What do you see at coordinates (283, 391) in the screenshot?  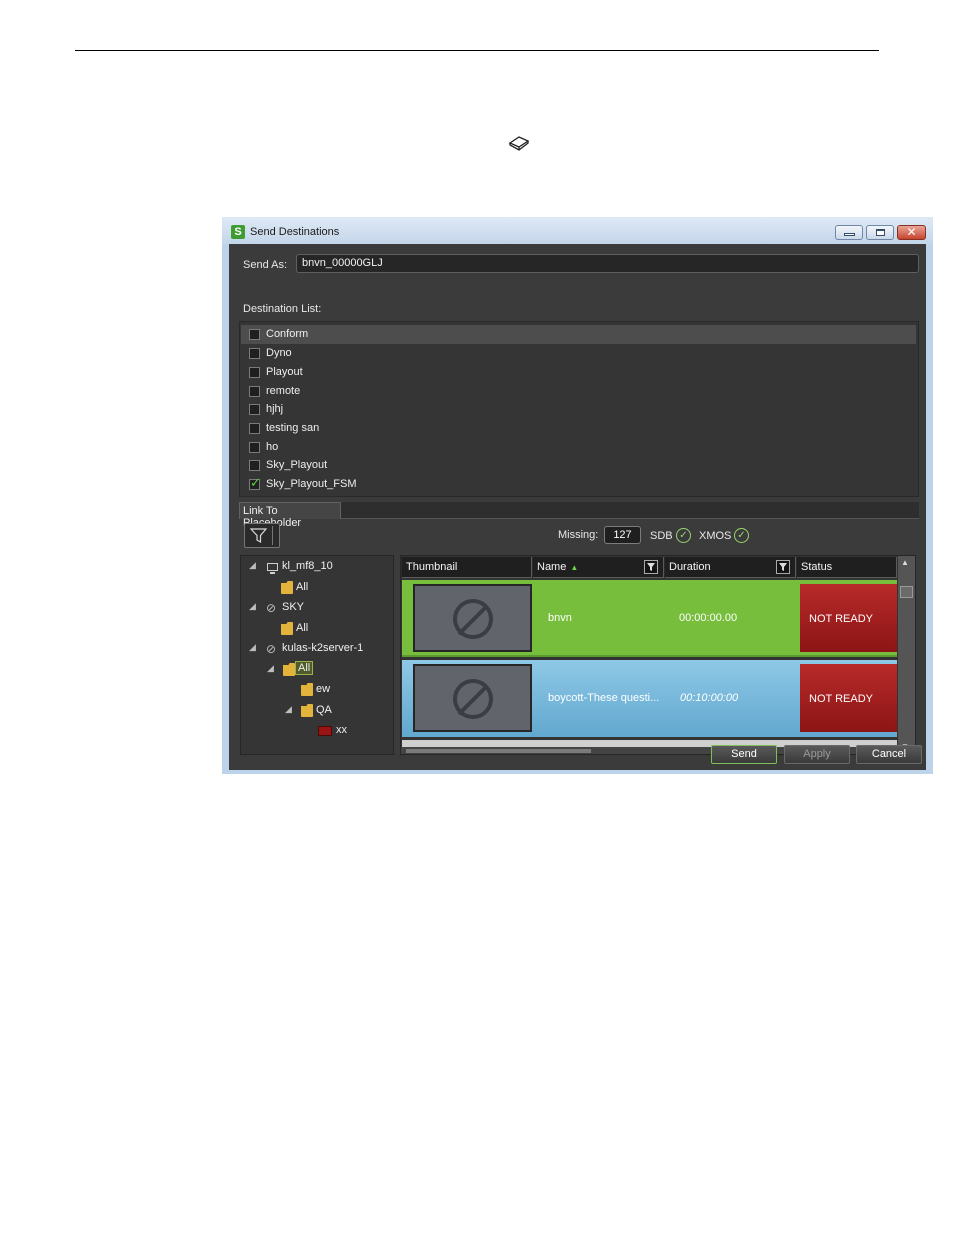 I see `destination-label: remote` at bounding box center [283, 391].